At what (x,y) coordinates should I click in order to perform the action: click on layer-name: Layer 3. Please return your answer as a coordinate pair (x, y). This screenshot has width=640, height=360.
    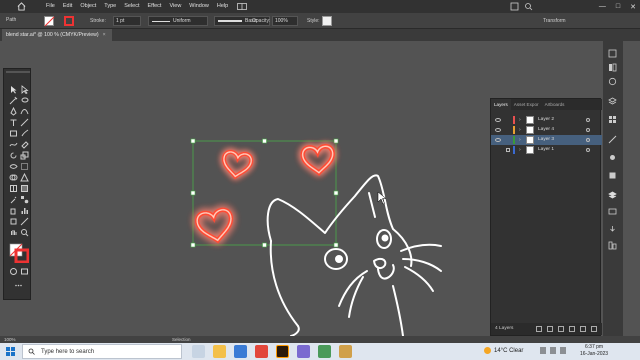
    Looking at the image, I should click on (546, 140).